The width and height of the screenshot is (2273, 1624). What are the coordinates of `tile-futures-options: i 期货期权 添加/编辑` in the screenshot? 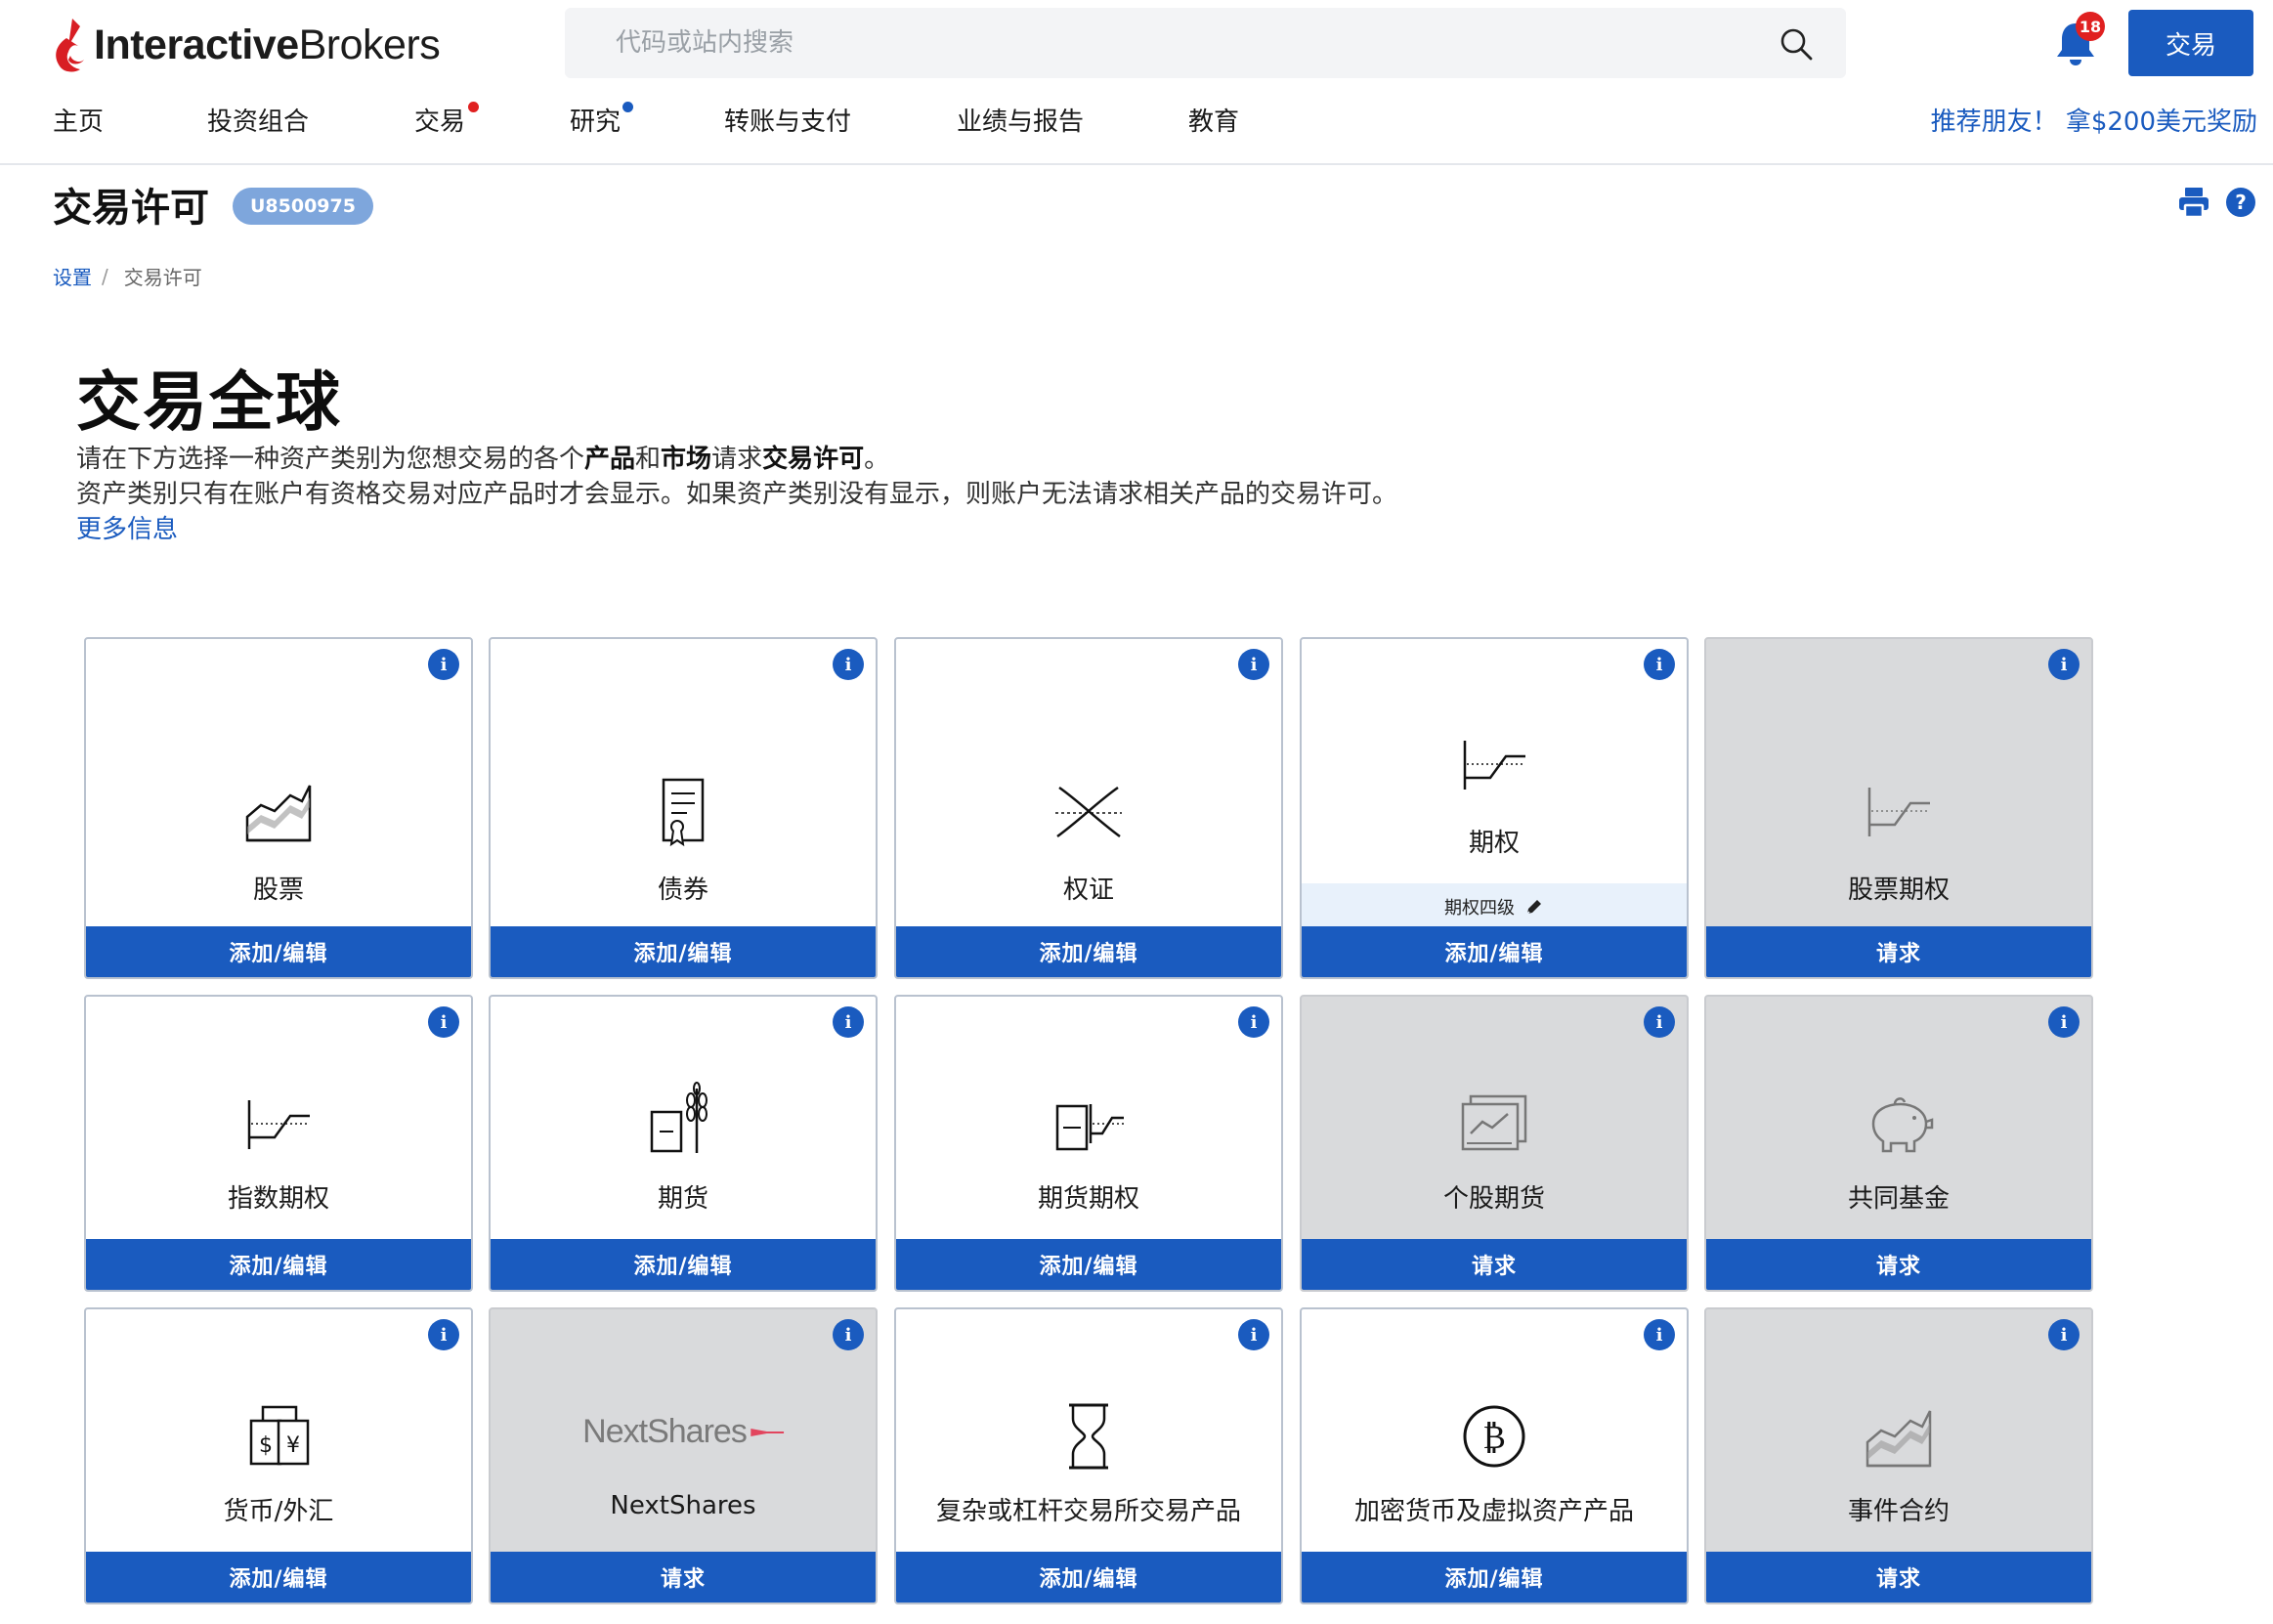 It's located at (1088, 1144).